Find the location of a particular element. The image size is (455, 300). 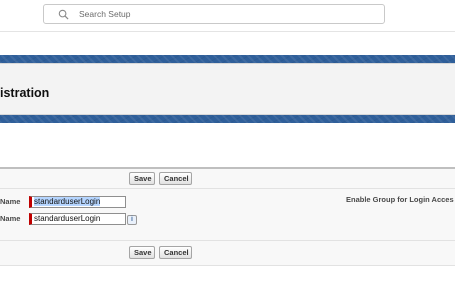

name-label-1: Name is located at coordinates (10, 201).